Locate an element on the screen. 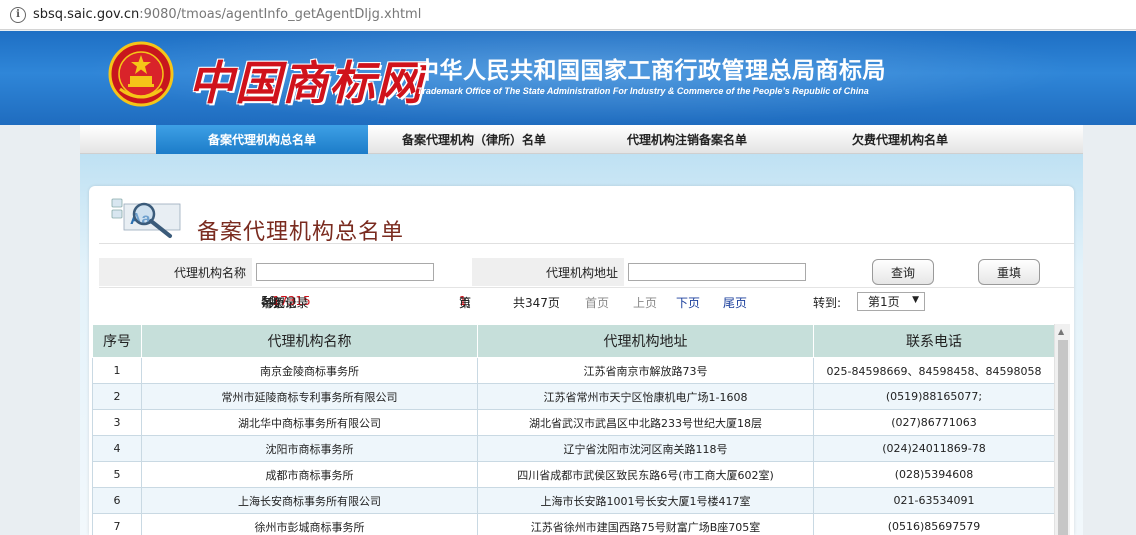 The width and height of the screenshot is (1136, 535). query-button: 查询 is located at coordinates (903, 272).